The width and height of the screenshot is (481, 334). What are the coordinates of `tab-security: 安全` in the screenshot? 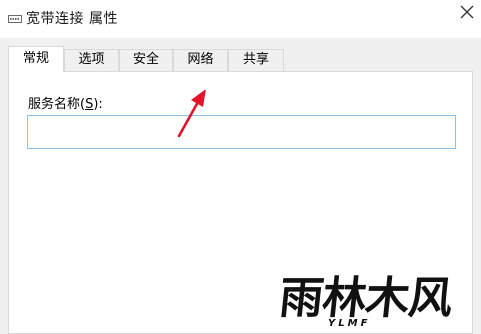 It's located at (146, 60).